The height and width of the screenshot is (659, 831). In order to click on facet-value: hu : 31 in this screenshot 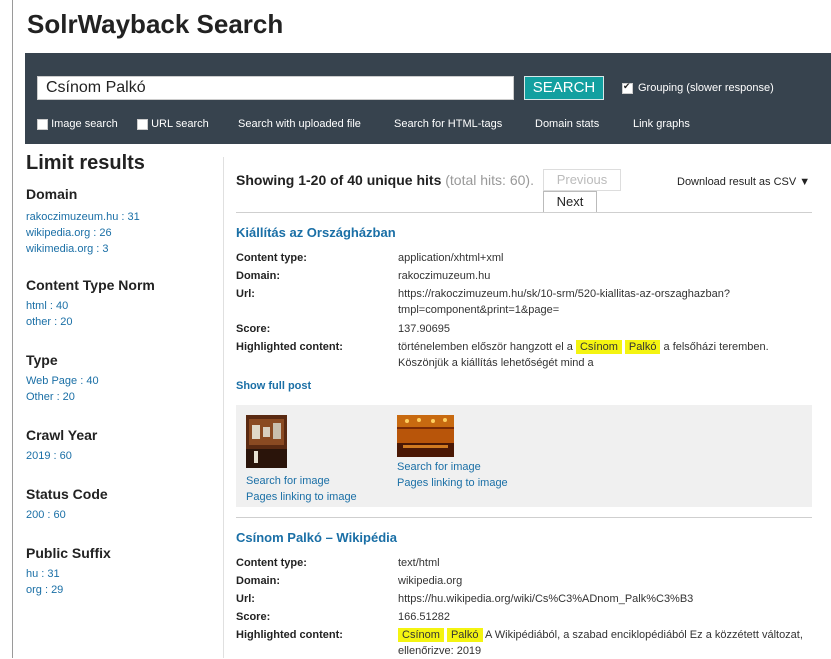, I will do `click(124, 574)`.